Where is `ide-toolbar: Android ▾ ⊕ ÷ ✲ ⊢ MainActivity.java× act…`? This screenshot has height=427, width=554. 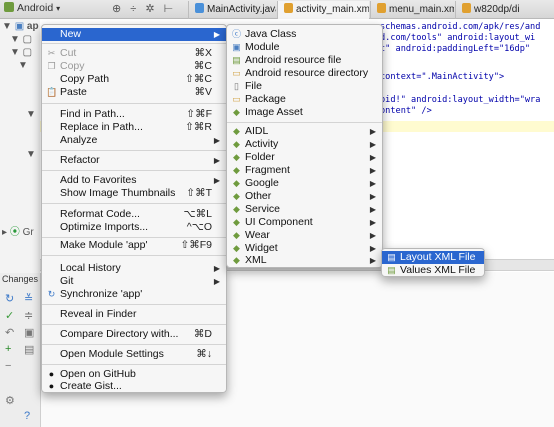
ide-toolbar: Android ▾ ⊕ ÷ ✲ ⊢ MainActivity.java× act… is located at coordinates (277, 9).